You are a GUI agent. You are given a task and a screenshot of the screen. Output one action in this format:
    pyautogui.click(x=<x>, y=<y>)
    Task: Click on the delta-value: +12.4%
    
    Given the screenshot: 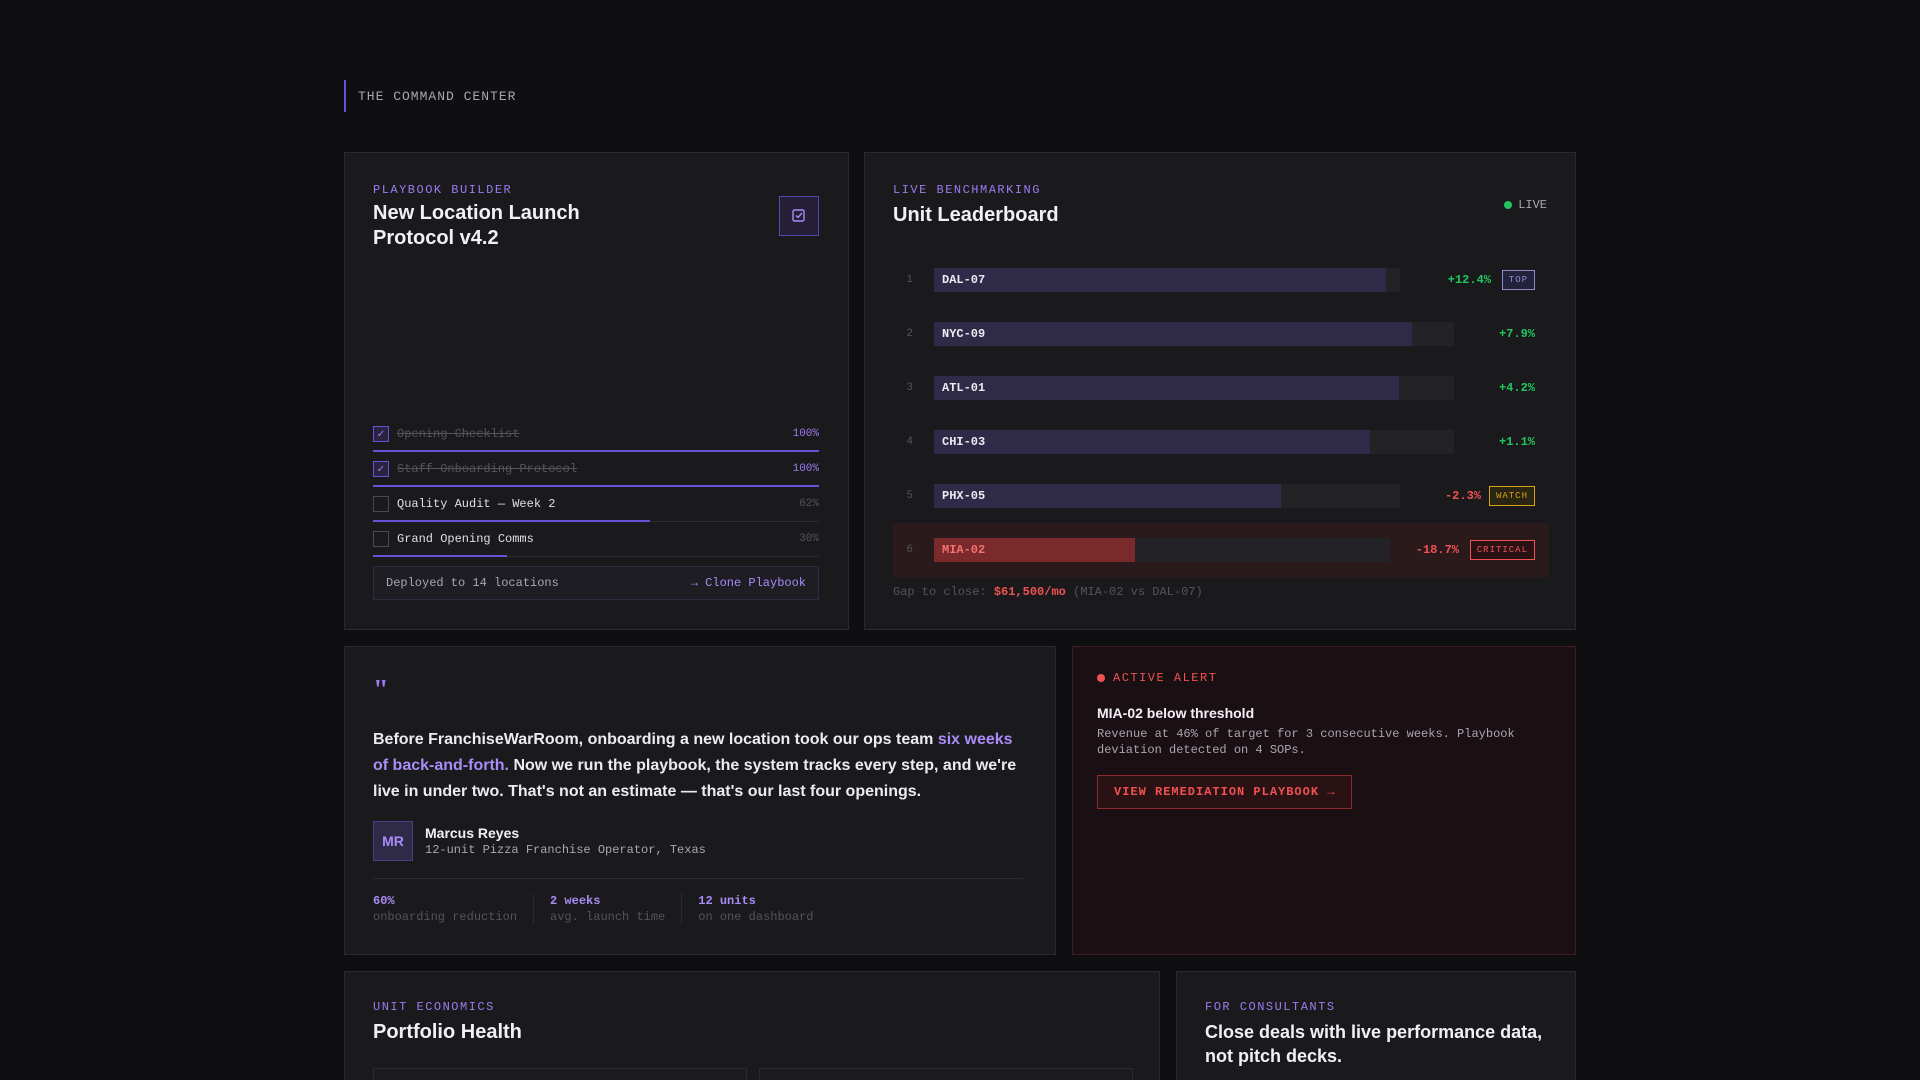 What is the action you would take?
    pyautogui.click(x=1469, y=280)
    